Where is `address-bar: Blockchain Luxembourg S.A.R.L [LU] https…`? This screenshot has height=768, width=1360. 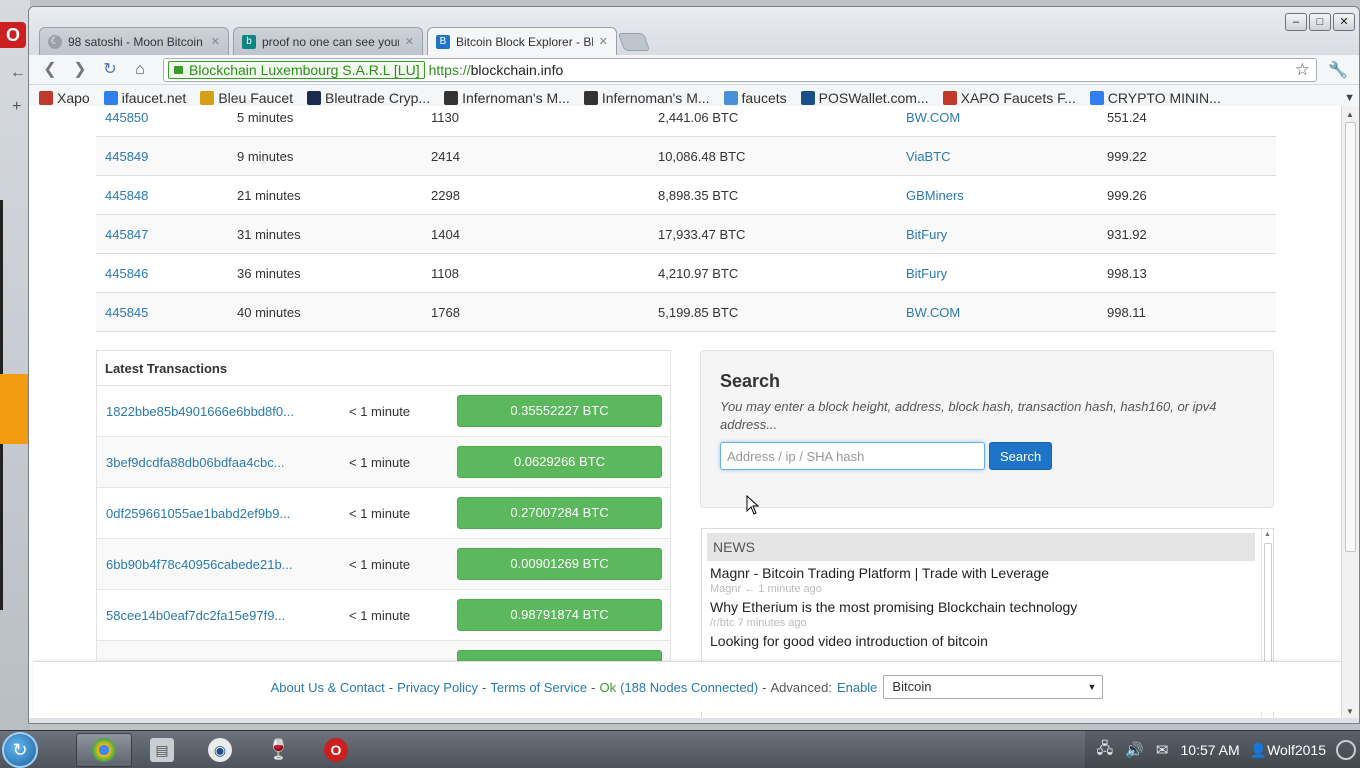 address-bar: Blockchain Luxembourg S.A.R.L [LU] https… is located at coordinates (740, 69).